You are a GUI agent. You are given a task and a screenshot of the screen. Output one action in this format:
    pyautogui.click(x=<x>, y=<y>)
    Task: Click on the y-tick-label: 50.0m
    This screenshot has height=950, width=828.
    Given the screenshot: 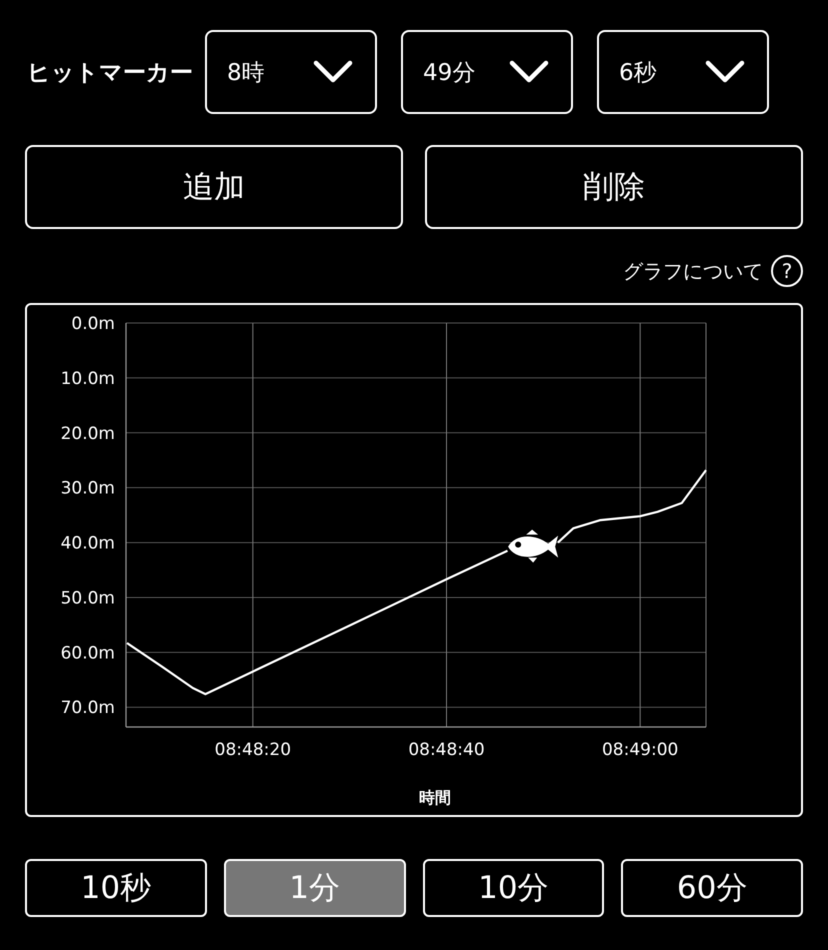 What is the action you would take?
    pyautogui.click(x=87, y=598)
    